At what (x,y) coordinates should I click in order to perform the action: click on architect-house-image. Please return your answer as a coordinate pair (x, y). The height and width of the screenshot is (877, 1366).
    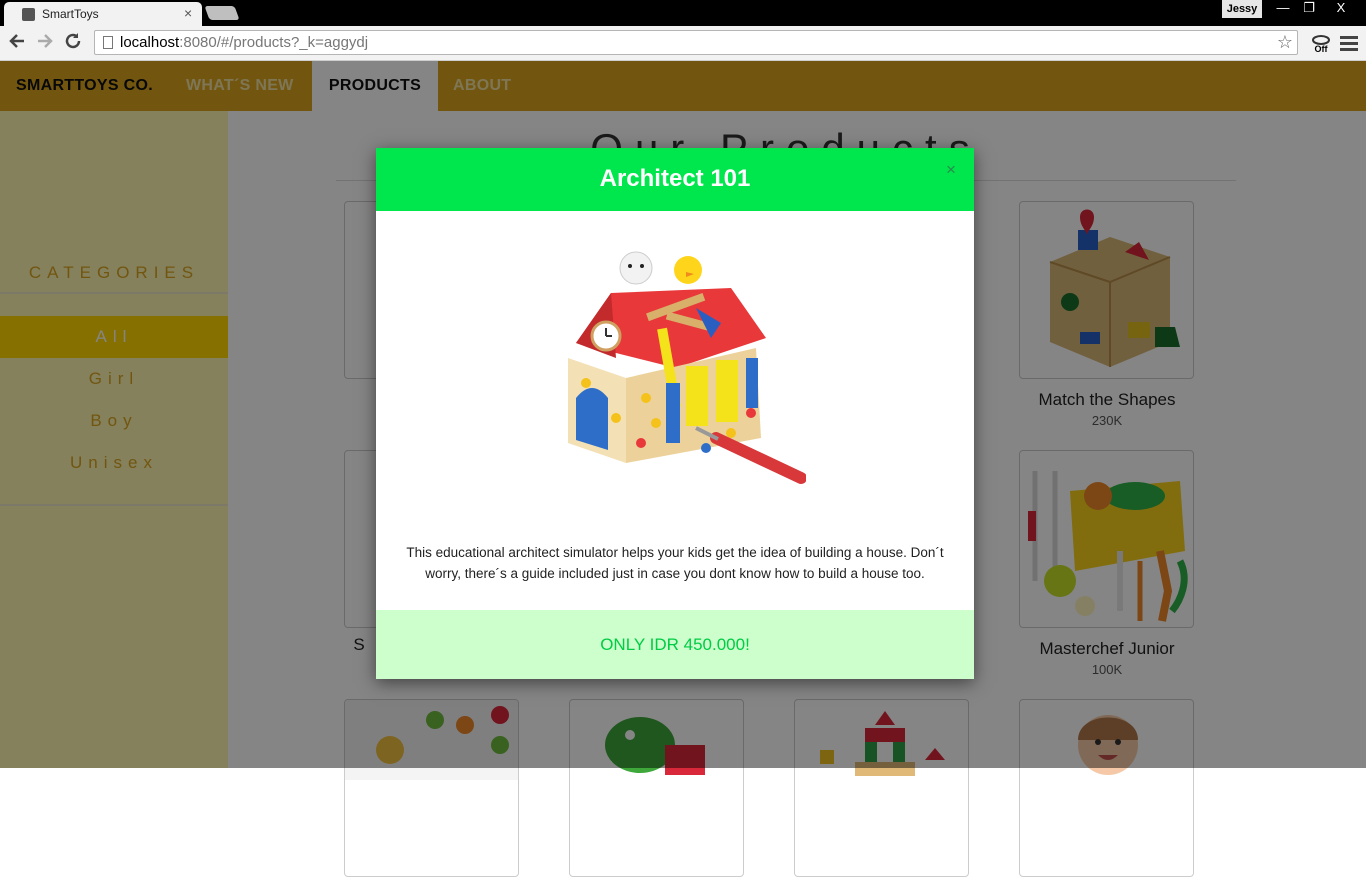
    Looking at the image, I should click on (687, 367).